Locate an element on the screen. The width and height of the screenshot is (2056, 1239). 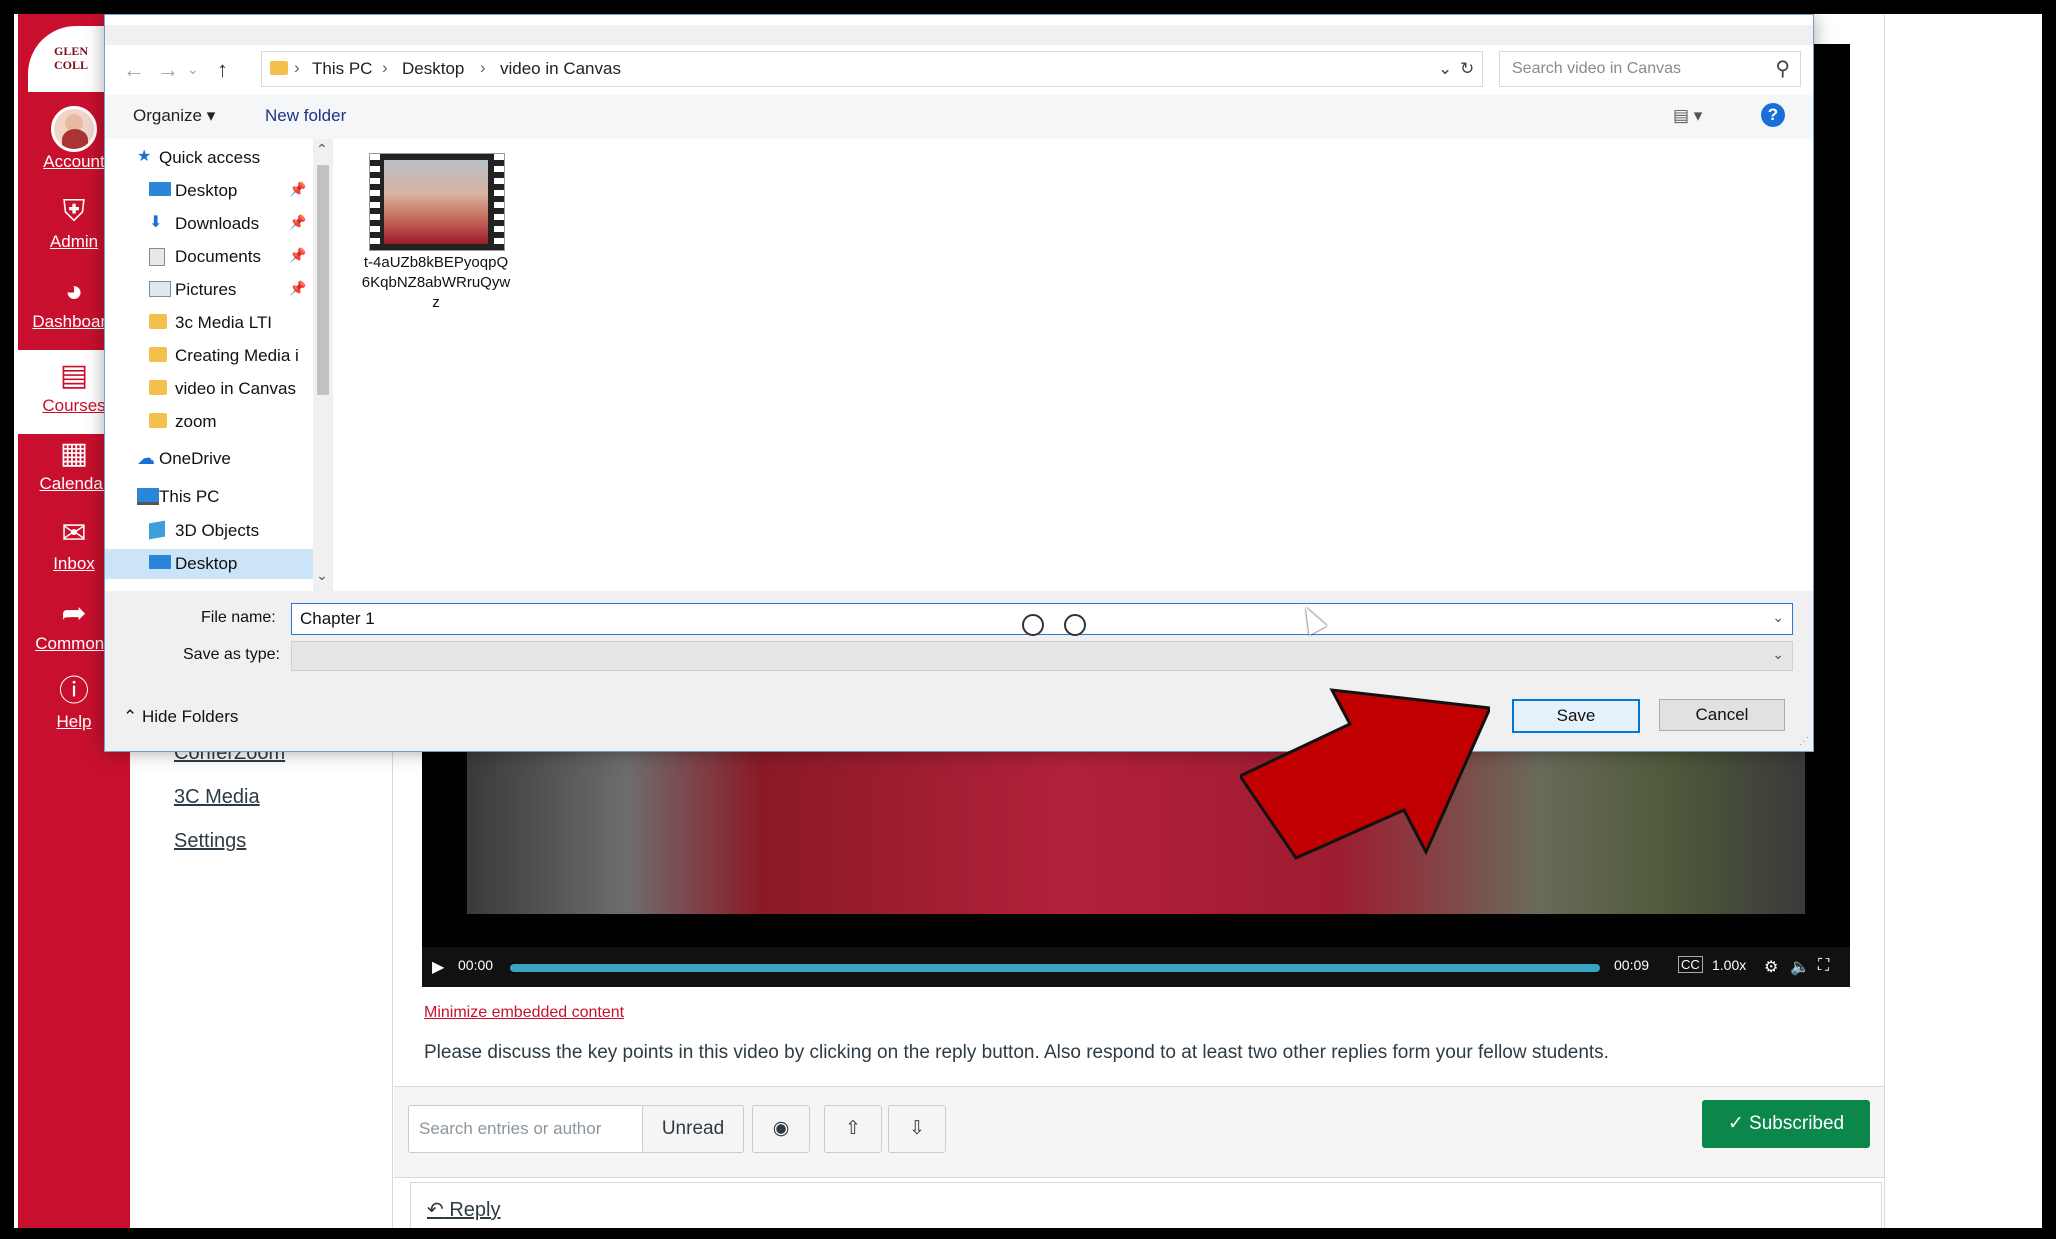
tree-item: ⬇ Downloads 📌 is located at coordinates (209, 224).